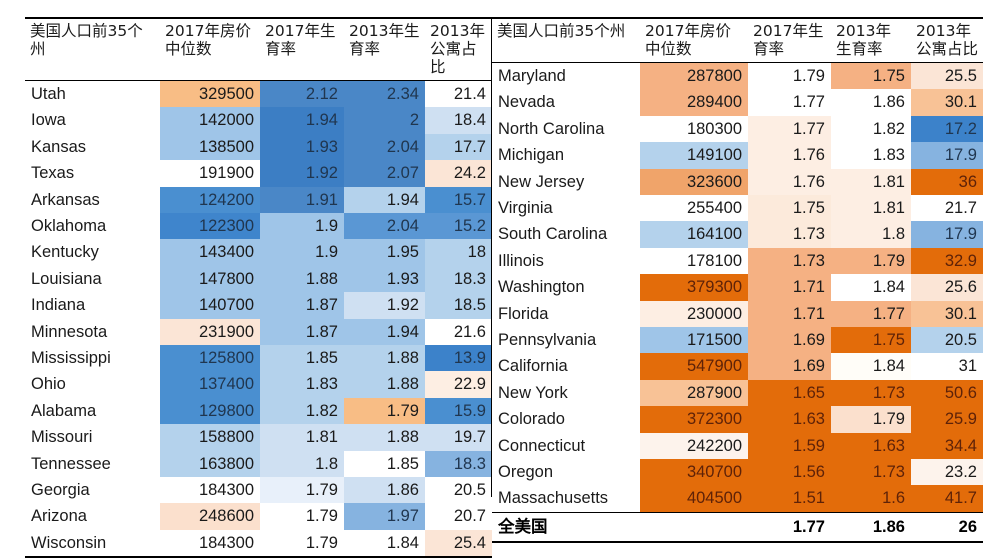 The image size is (1004, 558). Describe the element at coordinates (737, 393) in the screenshot. I see `table-row: New York 287900 1.65 1.73 50.6` at that location.